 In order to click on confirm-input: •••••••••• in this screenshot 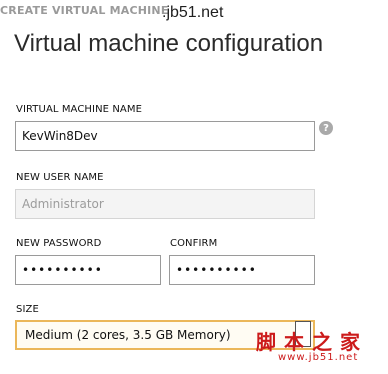, I will do `click(242, 270)`.